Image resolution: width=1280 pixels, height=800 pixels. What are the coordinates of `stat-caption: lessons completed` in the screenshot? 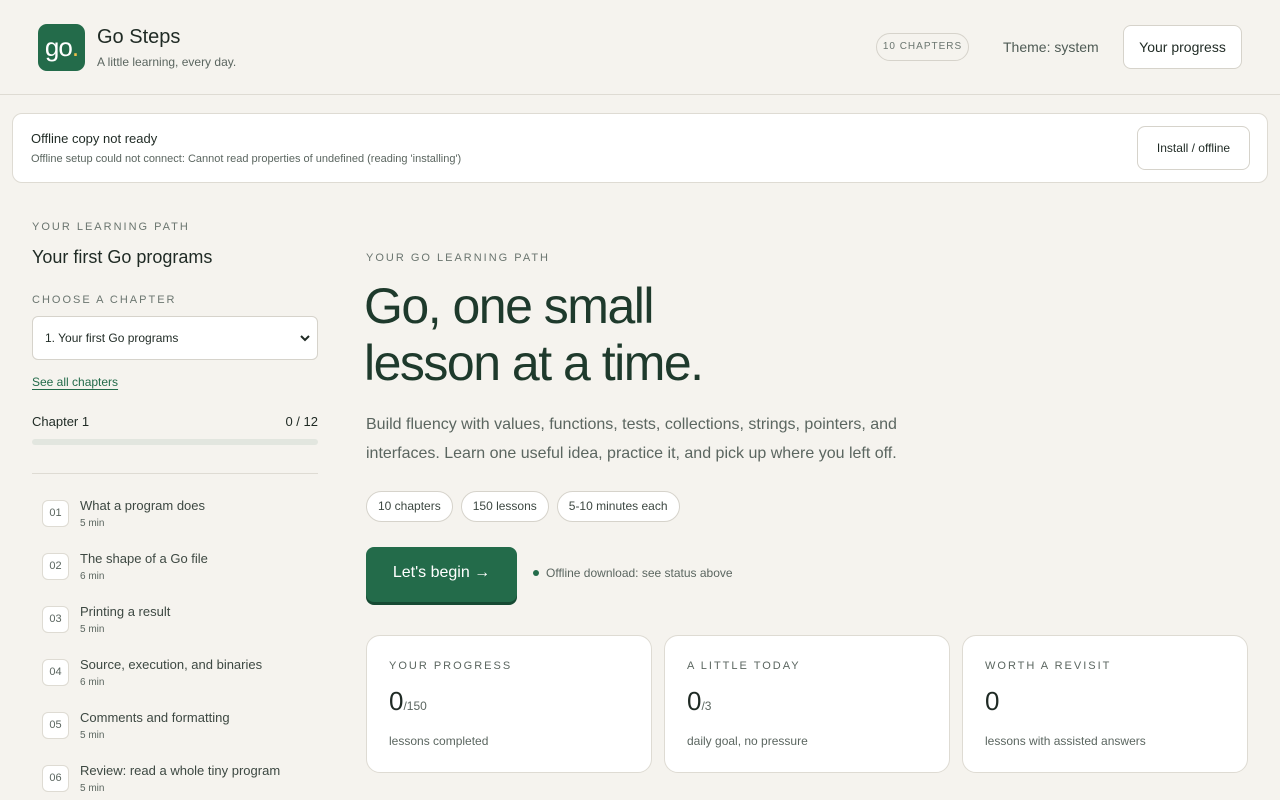 It's located at (439, 741).